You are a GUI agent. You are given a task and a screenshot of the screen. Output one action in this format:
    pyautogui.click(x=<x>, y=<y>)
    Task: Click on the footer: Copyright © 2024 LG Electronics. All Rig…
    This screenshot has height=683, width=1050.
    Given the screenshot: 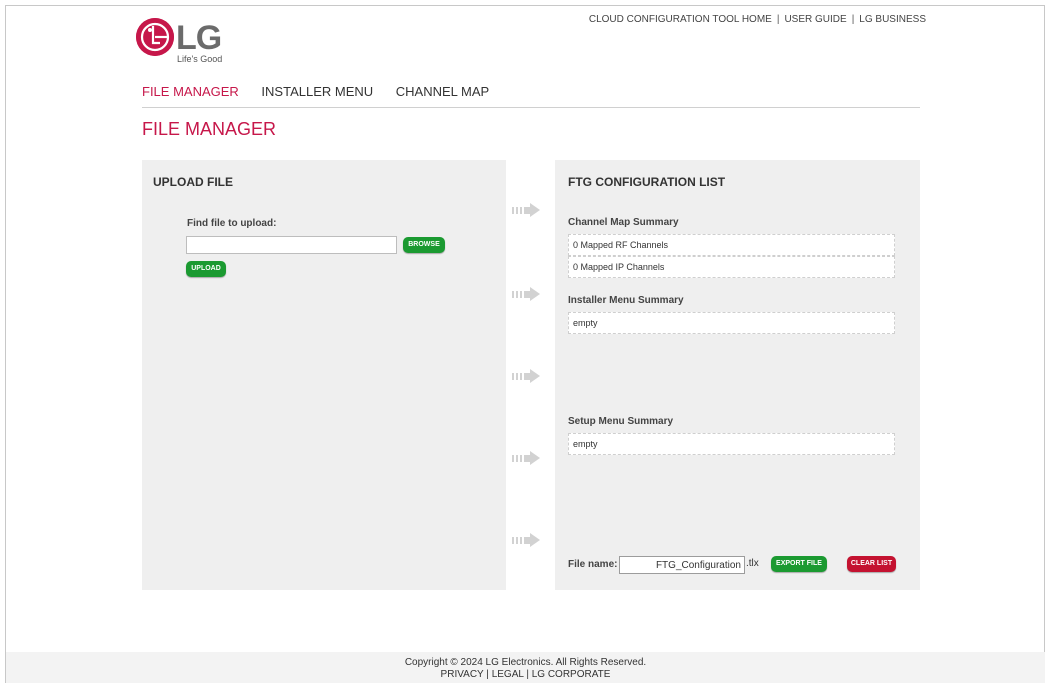 What is the action you would take?
    pyautogui.click(x=525, y=667)
    